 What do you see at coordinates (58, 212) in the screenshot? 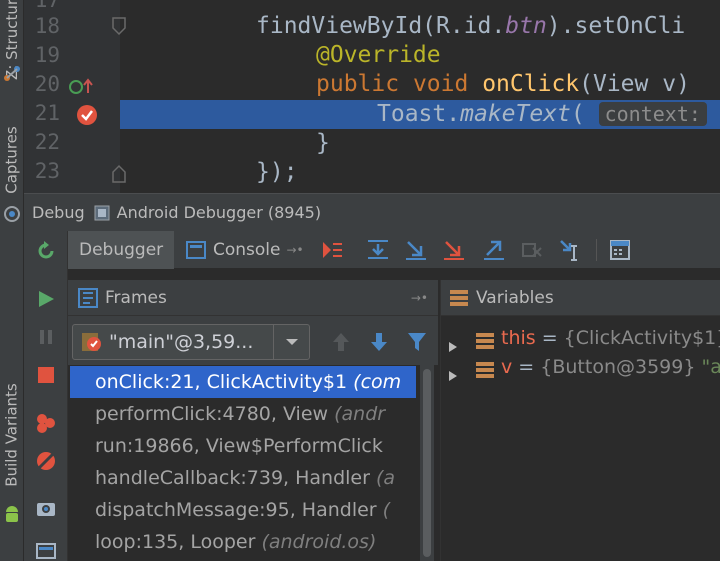
I see `debug-window-title: Debug` at bounding box center [58, 212].